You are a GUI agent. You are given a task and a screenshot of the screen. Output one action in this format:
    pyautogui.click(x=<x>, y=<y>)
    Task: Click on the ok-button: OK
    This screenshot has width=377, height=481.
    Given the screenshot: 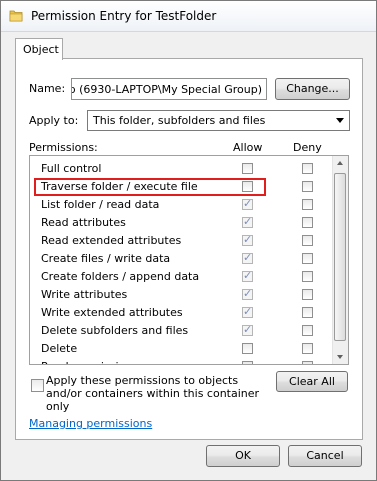 What is the action you would take?
    pyautogui.click(x=243, y=456)
    